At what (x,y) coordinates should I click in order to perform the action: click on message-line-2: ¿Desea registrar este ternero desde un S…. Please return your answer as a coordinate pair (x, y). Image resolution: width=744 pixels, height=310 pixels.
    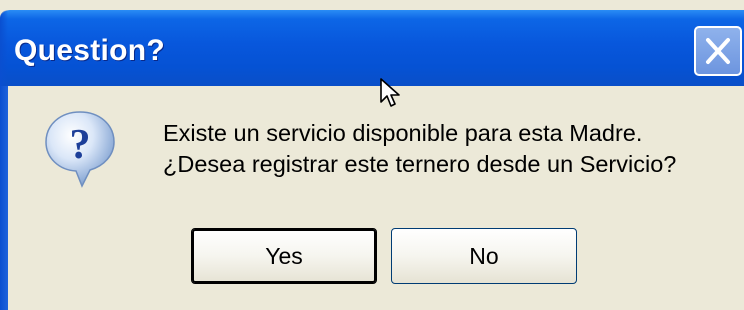
    Looking at the image, I should click on (420, 164).